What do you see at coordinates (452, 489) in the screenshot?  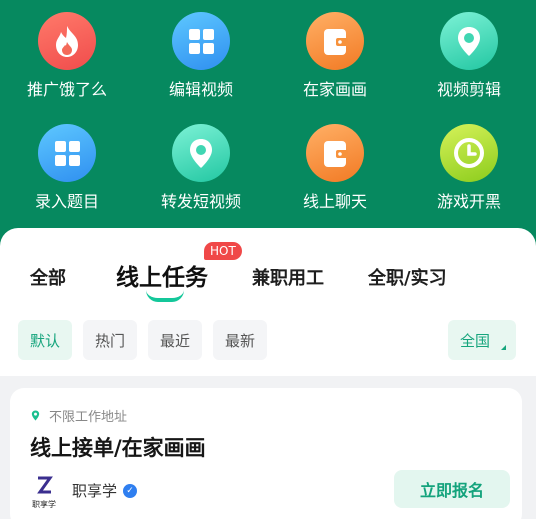 I see `apply-button: 立即报名` at bounding box center [452, 489].